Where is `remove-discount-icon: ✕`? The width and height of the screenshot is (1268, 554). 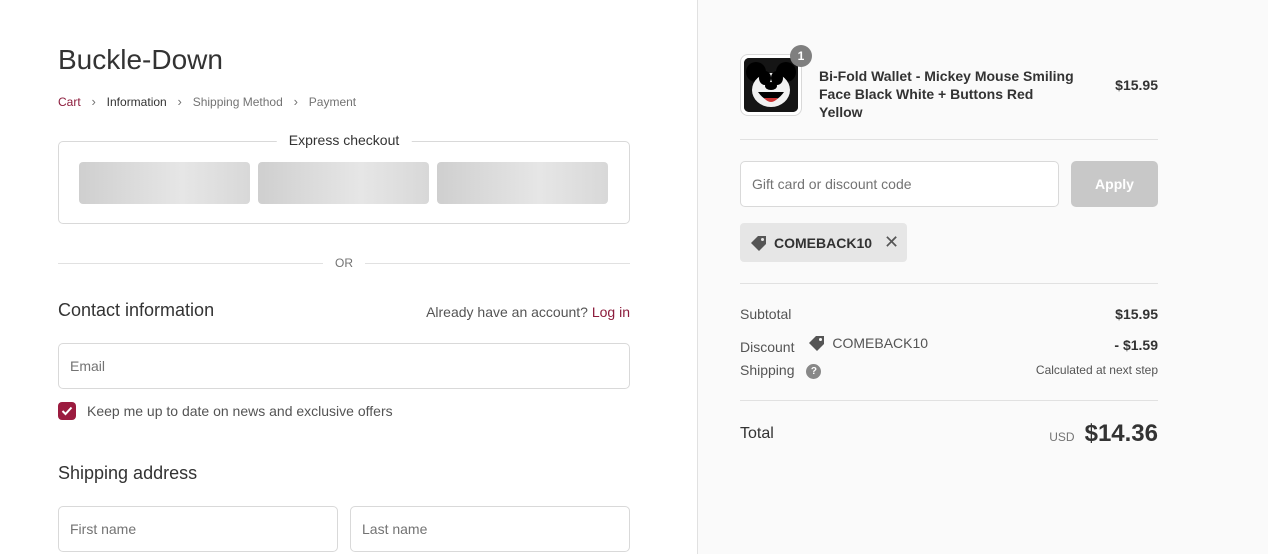
remove-discount-icon: ✕ is located at coordinates (891, 242).